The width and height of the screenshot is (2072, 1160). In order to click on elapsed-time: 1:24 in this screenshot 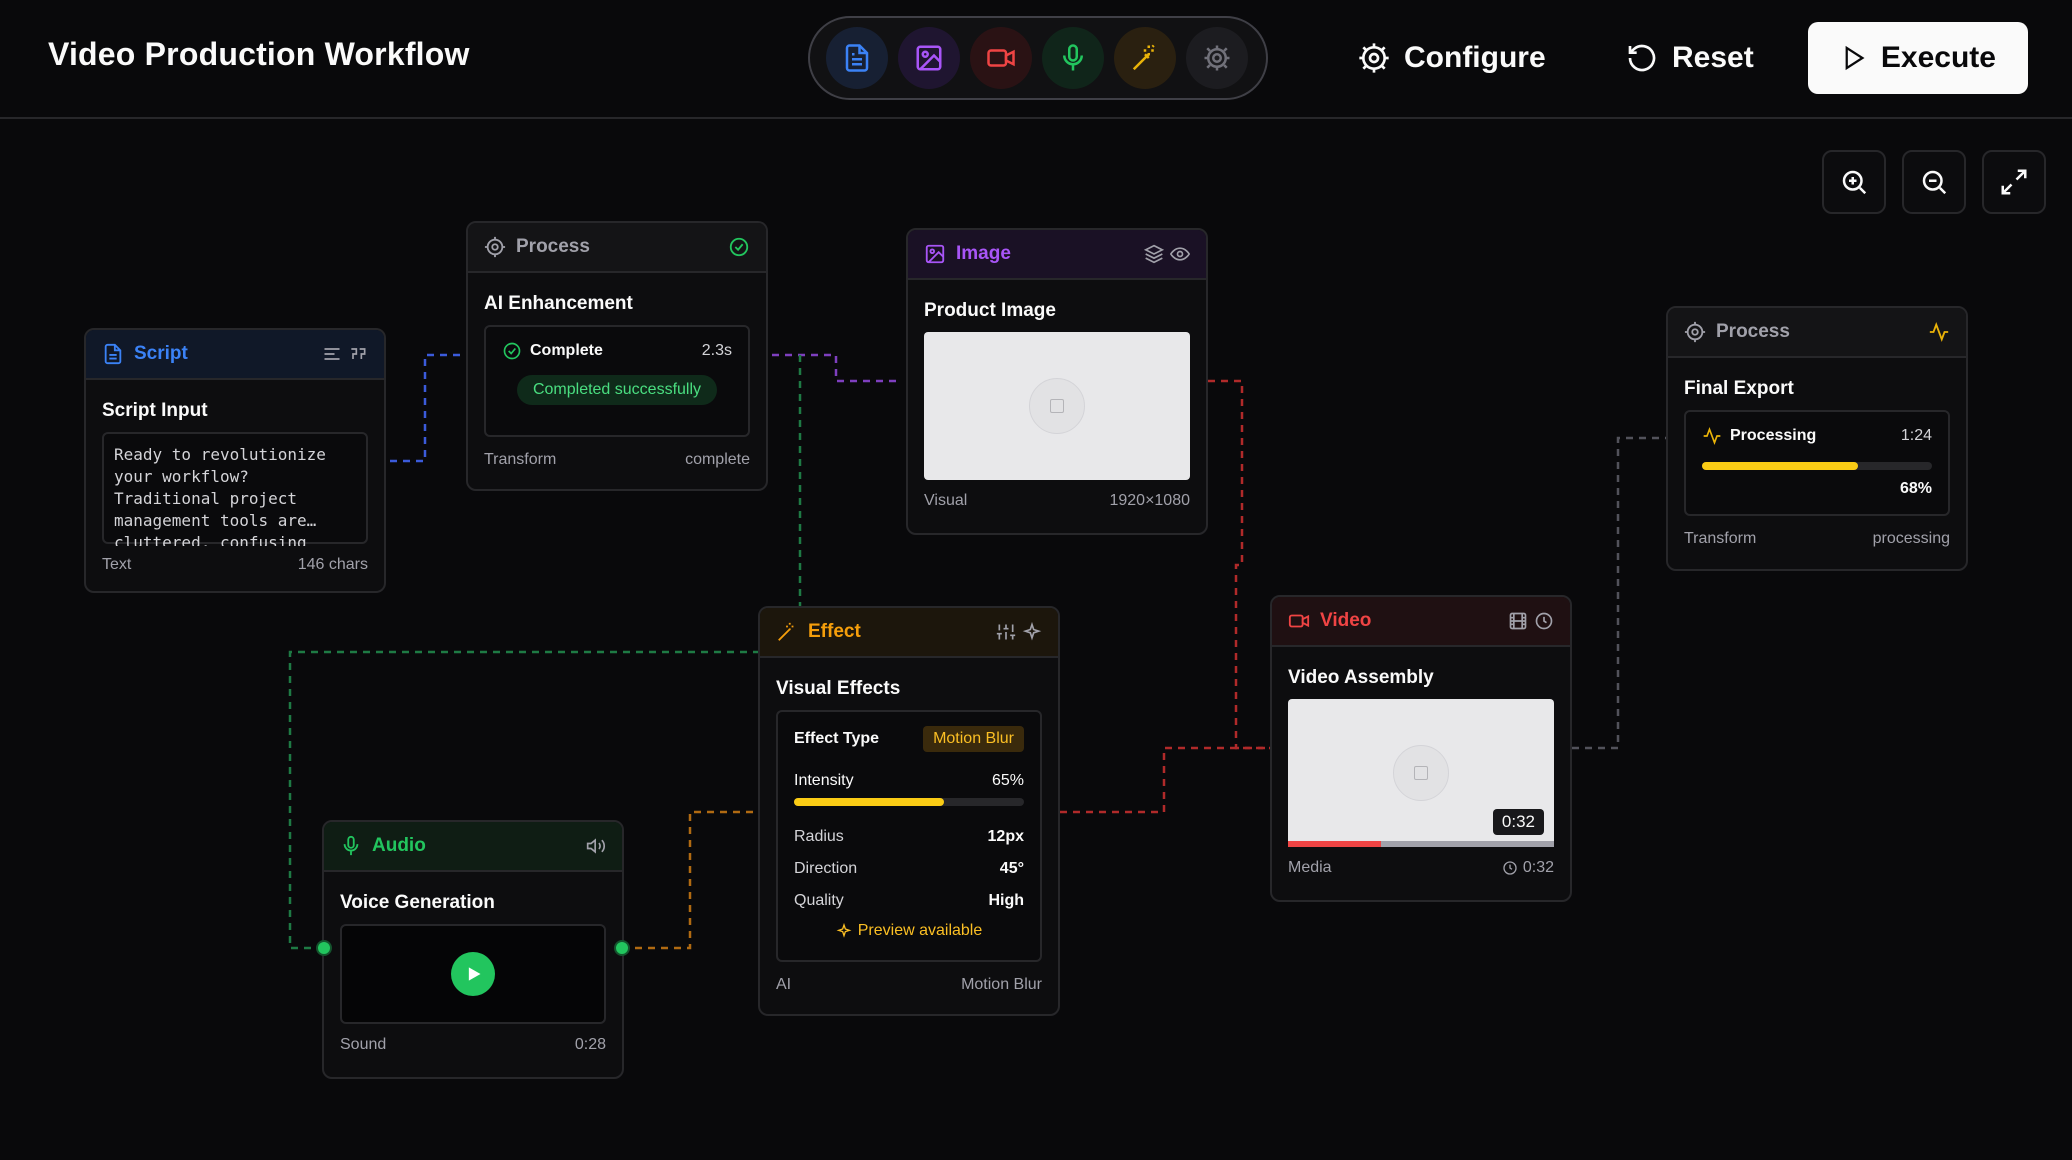, I will do `click(1916, 435)`.